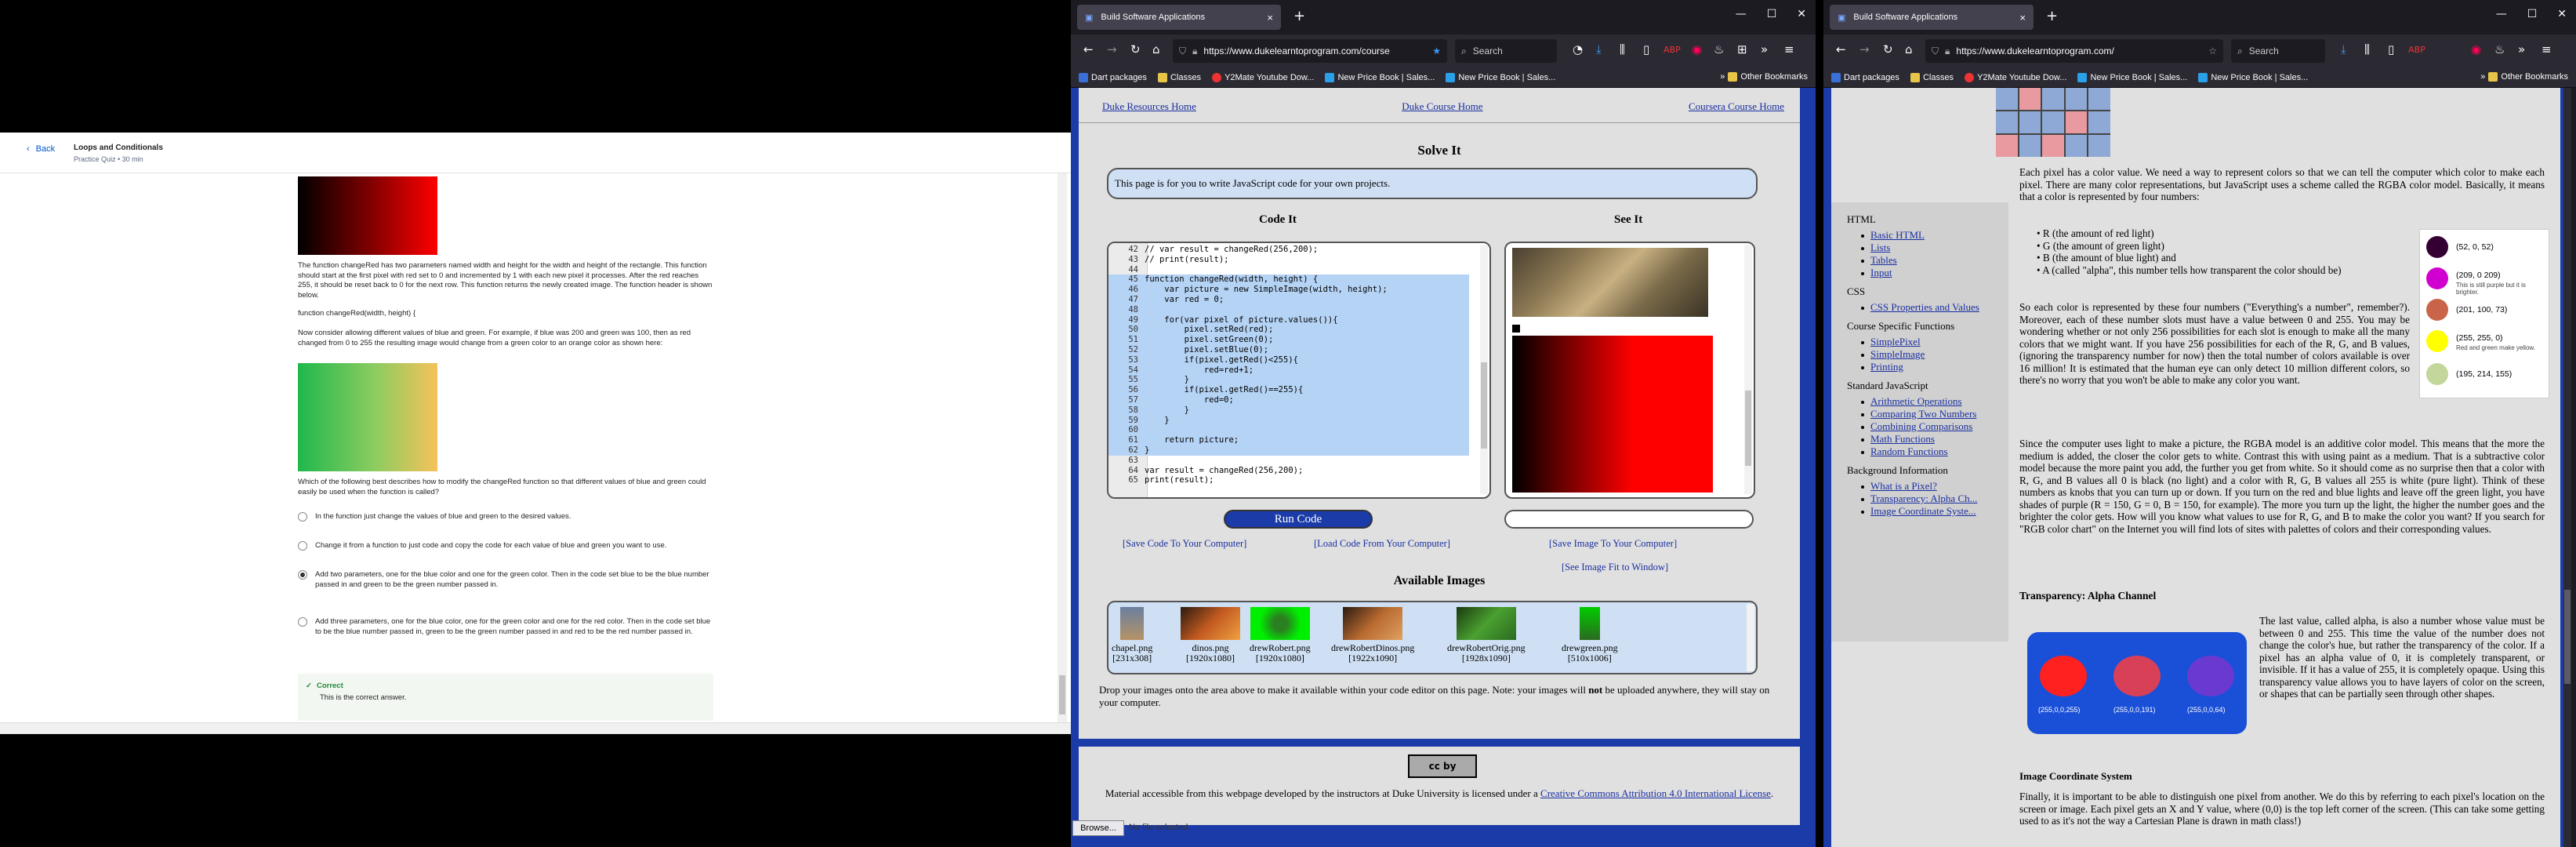  What do you see at coordinates (1921, 426) in the screenshot?
I see `sidebar-link: Combining Comparisons` at bounding box center [1921, 426].